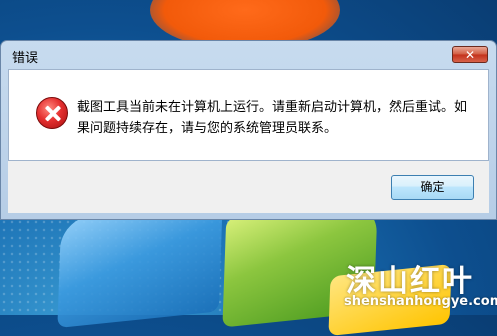 The image size is (497, 336). I want to click on close-button: ✕, so click(470, 54).